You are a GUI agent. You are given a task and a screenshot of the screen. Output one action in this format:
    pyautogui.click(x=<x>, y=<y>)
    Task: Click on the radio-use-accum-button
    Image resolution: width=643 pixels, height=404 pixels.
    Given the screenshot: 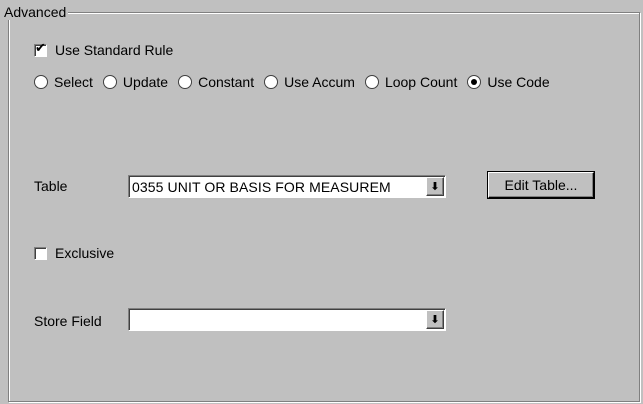 What is the action you would take?
    pyautogui.click(x=271, y=82)
    